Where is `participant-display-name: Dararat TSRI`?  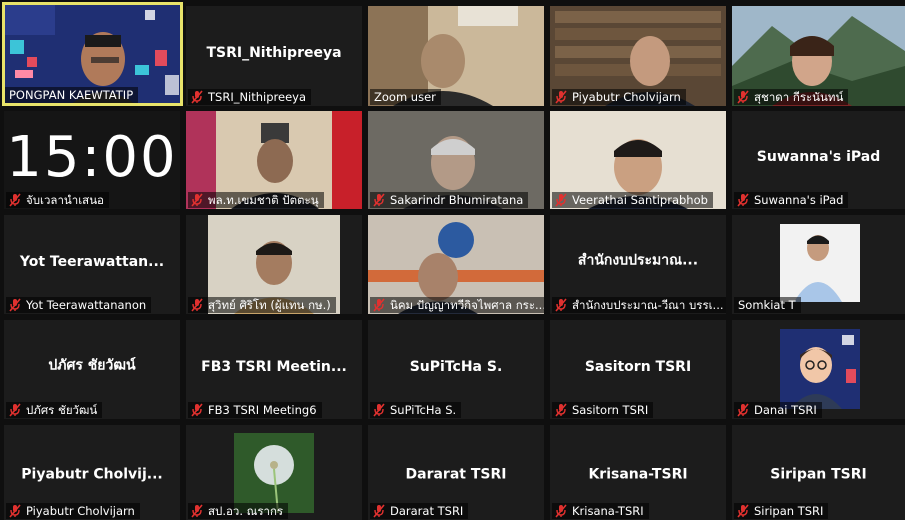
participant-display-name: Dararat TSRI is located at coordinates (456, 474).